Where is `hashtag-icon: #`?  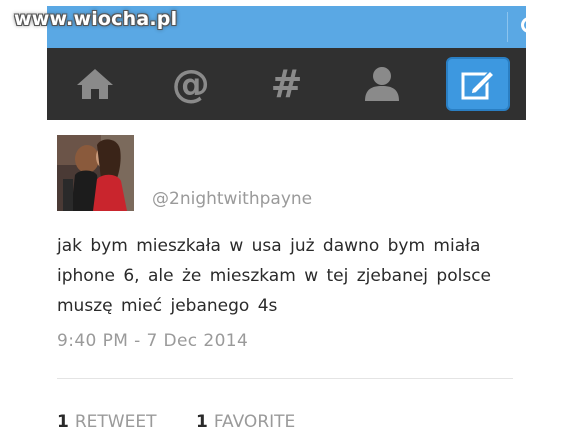 hashtag-icon: # is located at coordinates (286, 84).